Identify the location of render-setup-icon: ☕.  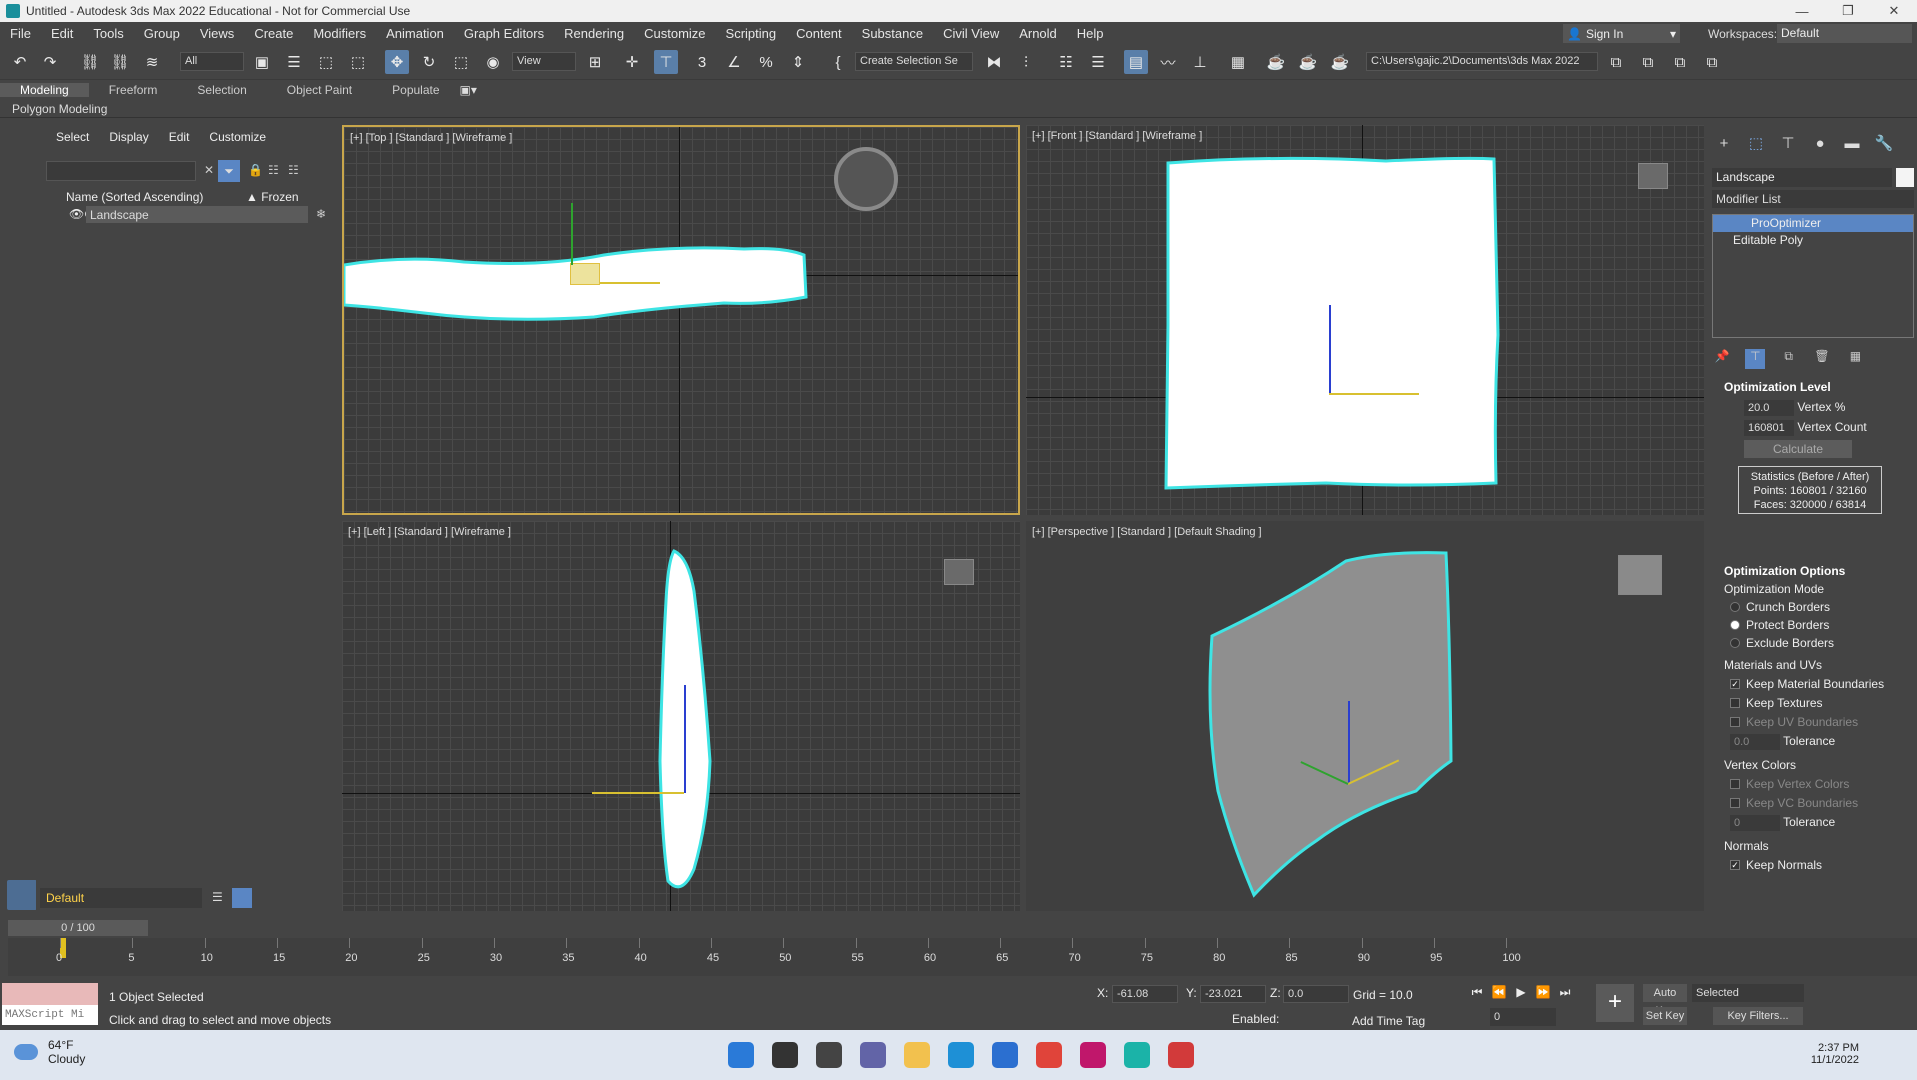
(1276, 62).